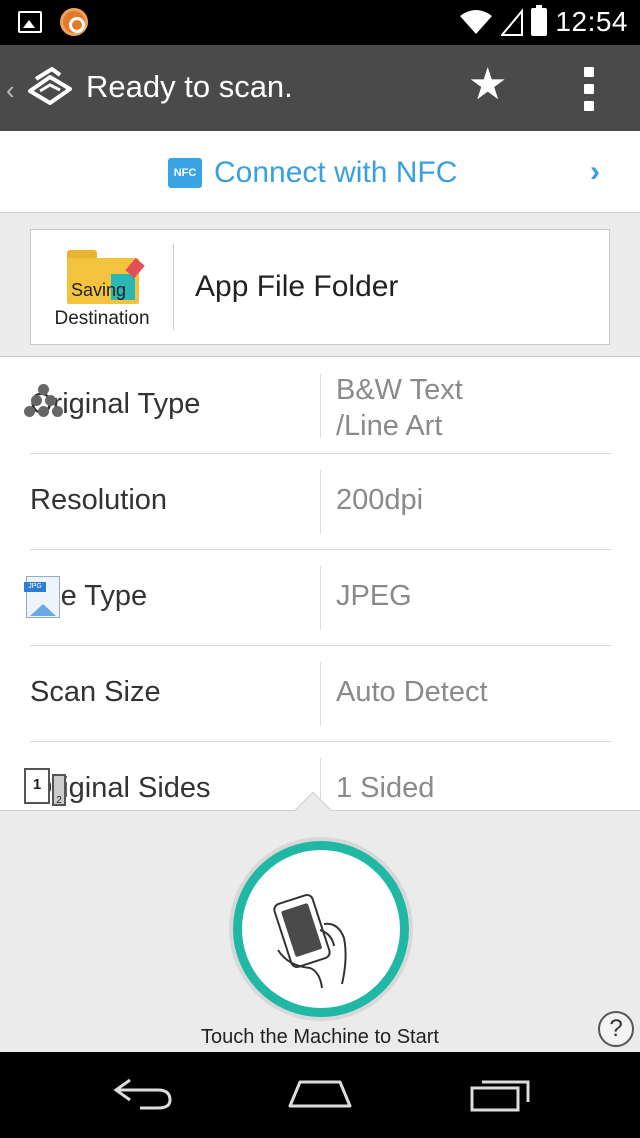 The height and width of the screenshot is (1138, 640). I want to click on saving-destination-icon: Saving Destination, so click(102, 287).